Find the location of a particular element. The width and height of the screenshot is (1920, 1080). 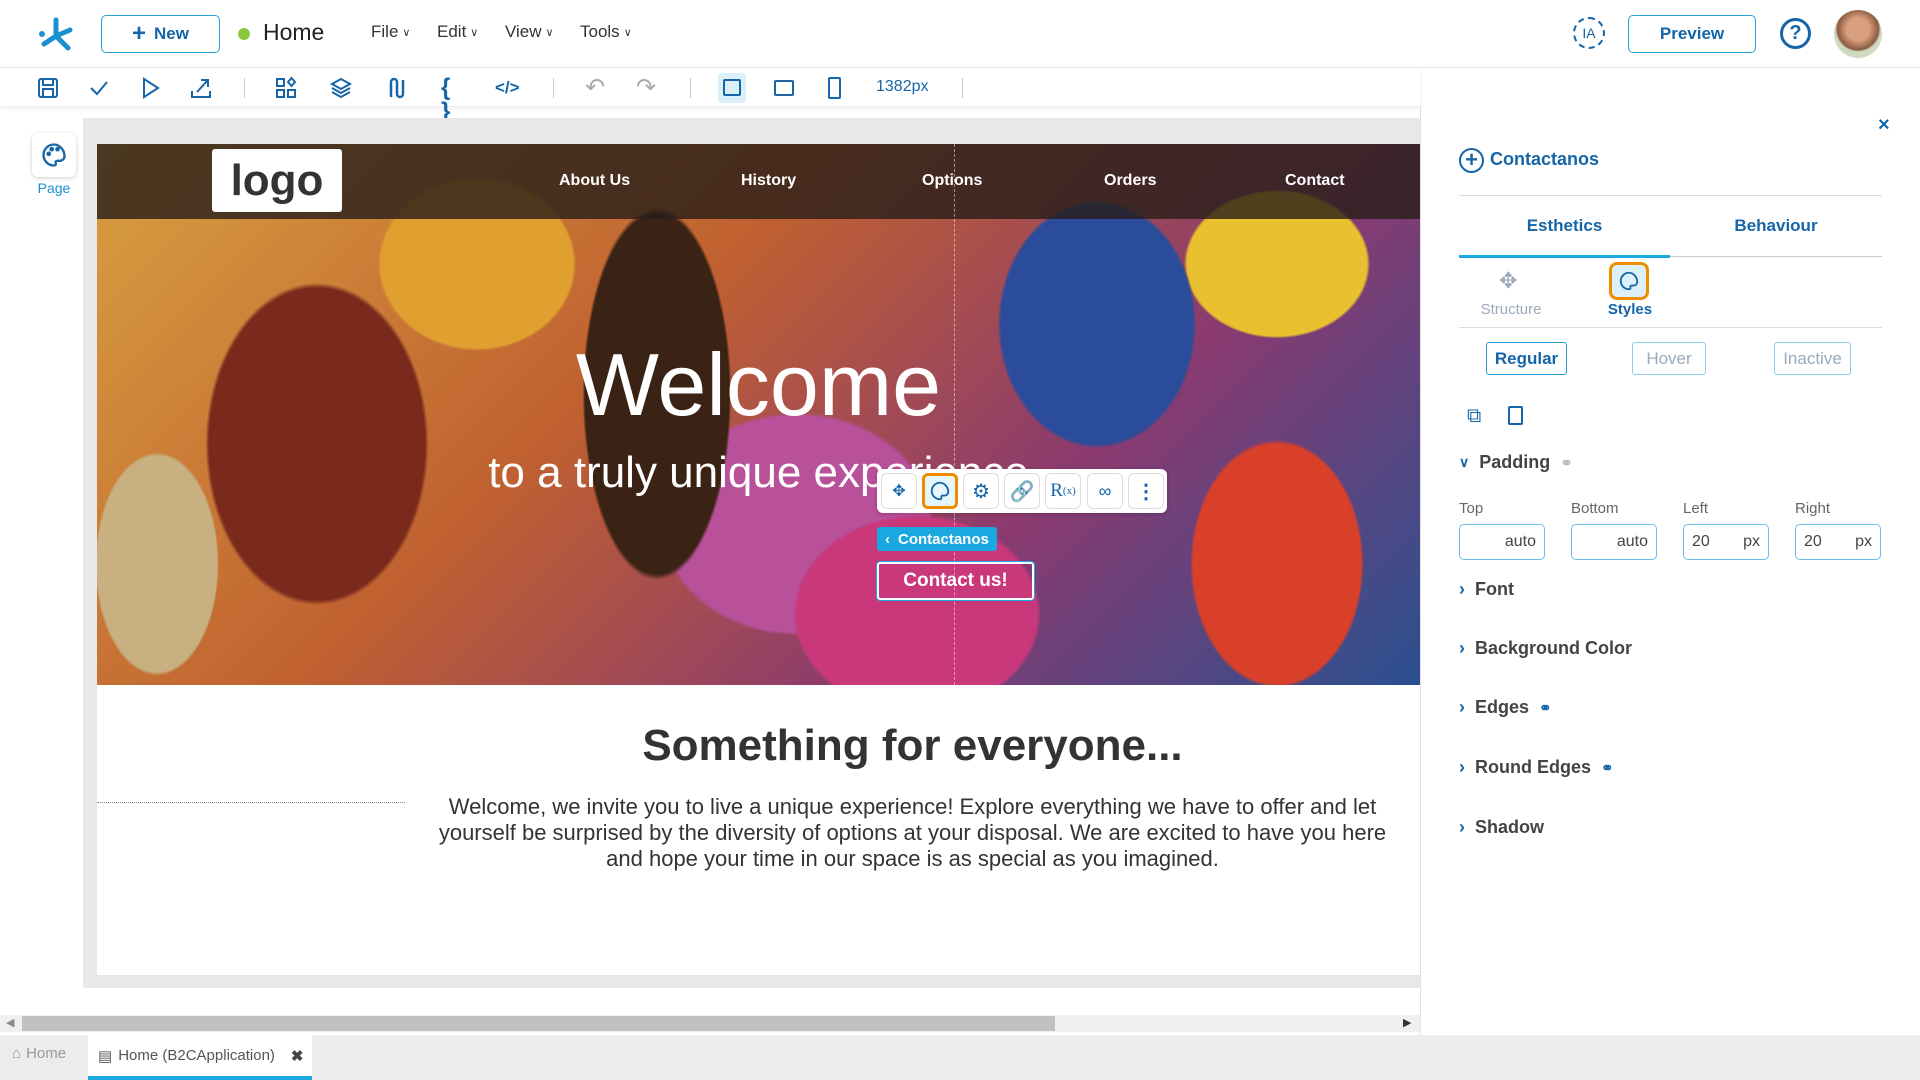

section-font: › Font is located at coordinates (1486, 589).